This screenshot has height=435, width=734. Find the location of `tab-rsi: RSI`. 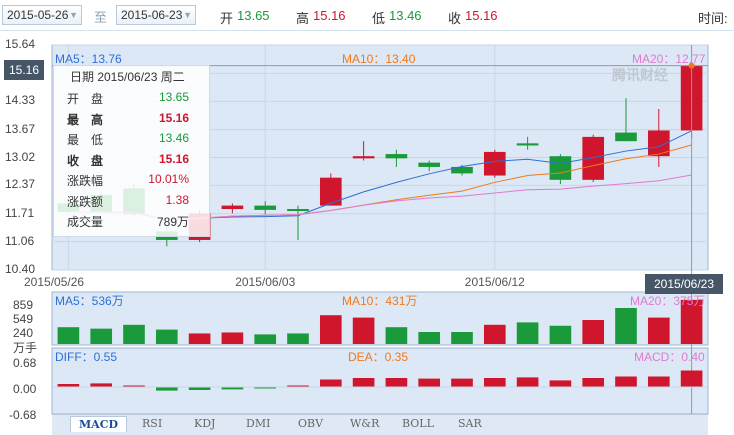

tab-rsi: RSI is located at coordinates (152, 423).